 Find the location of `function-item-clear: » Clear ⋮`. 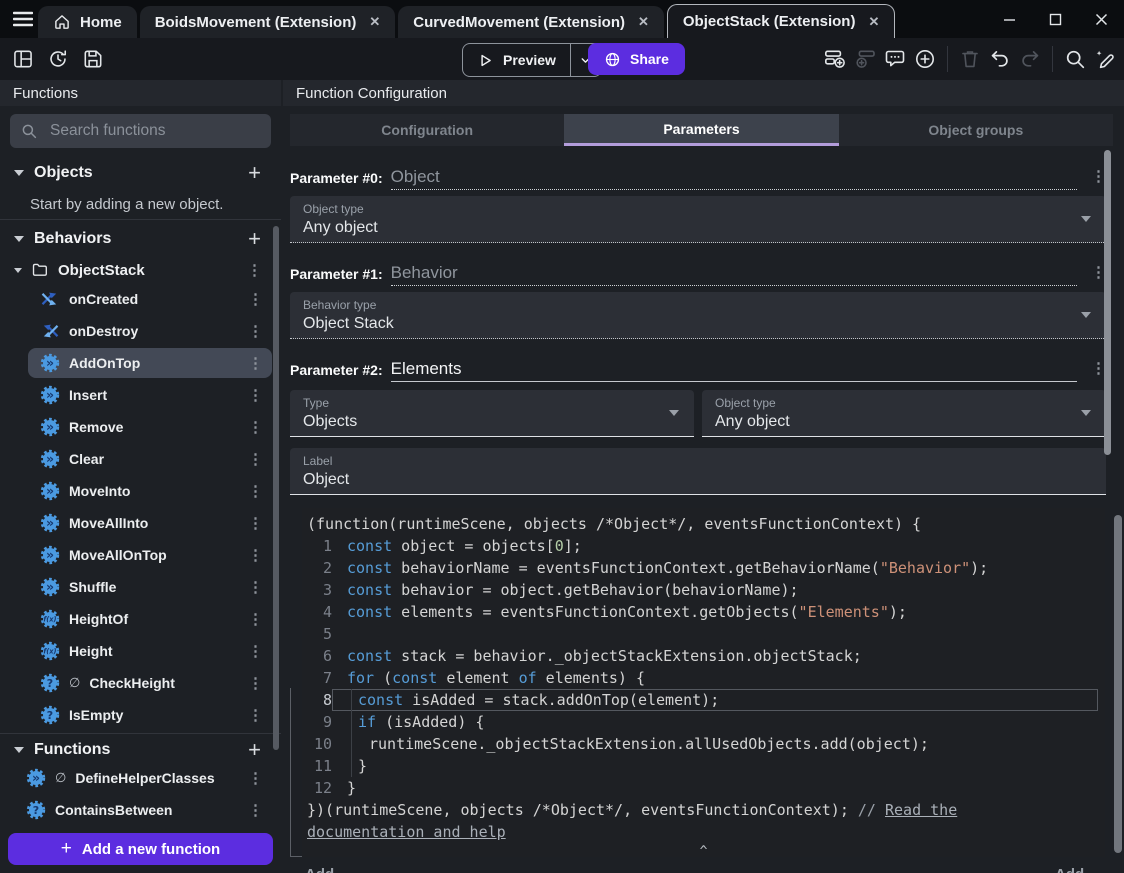

function-item-clear: » Clear ⋮ is located at coordinates (150, 459).